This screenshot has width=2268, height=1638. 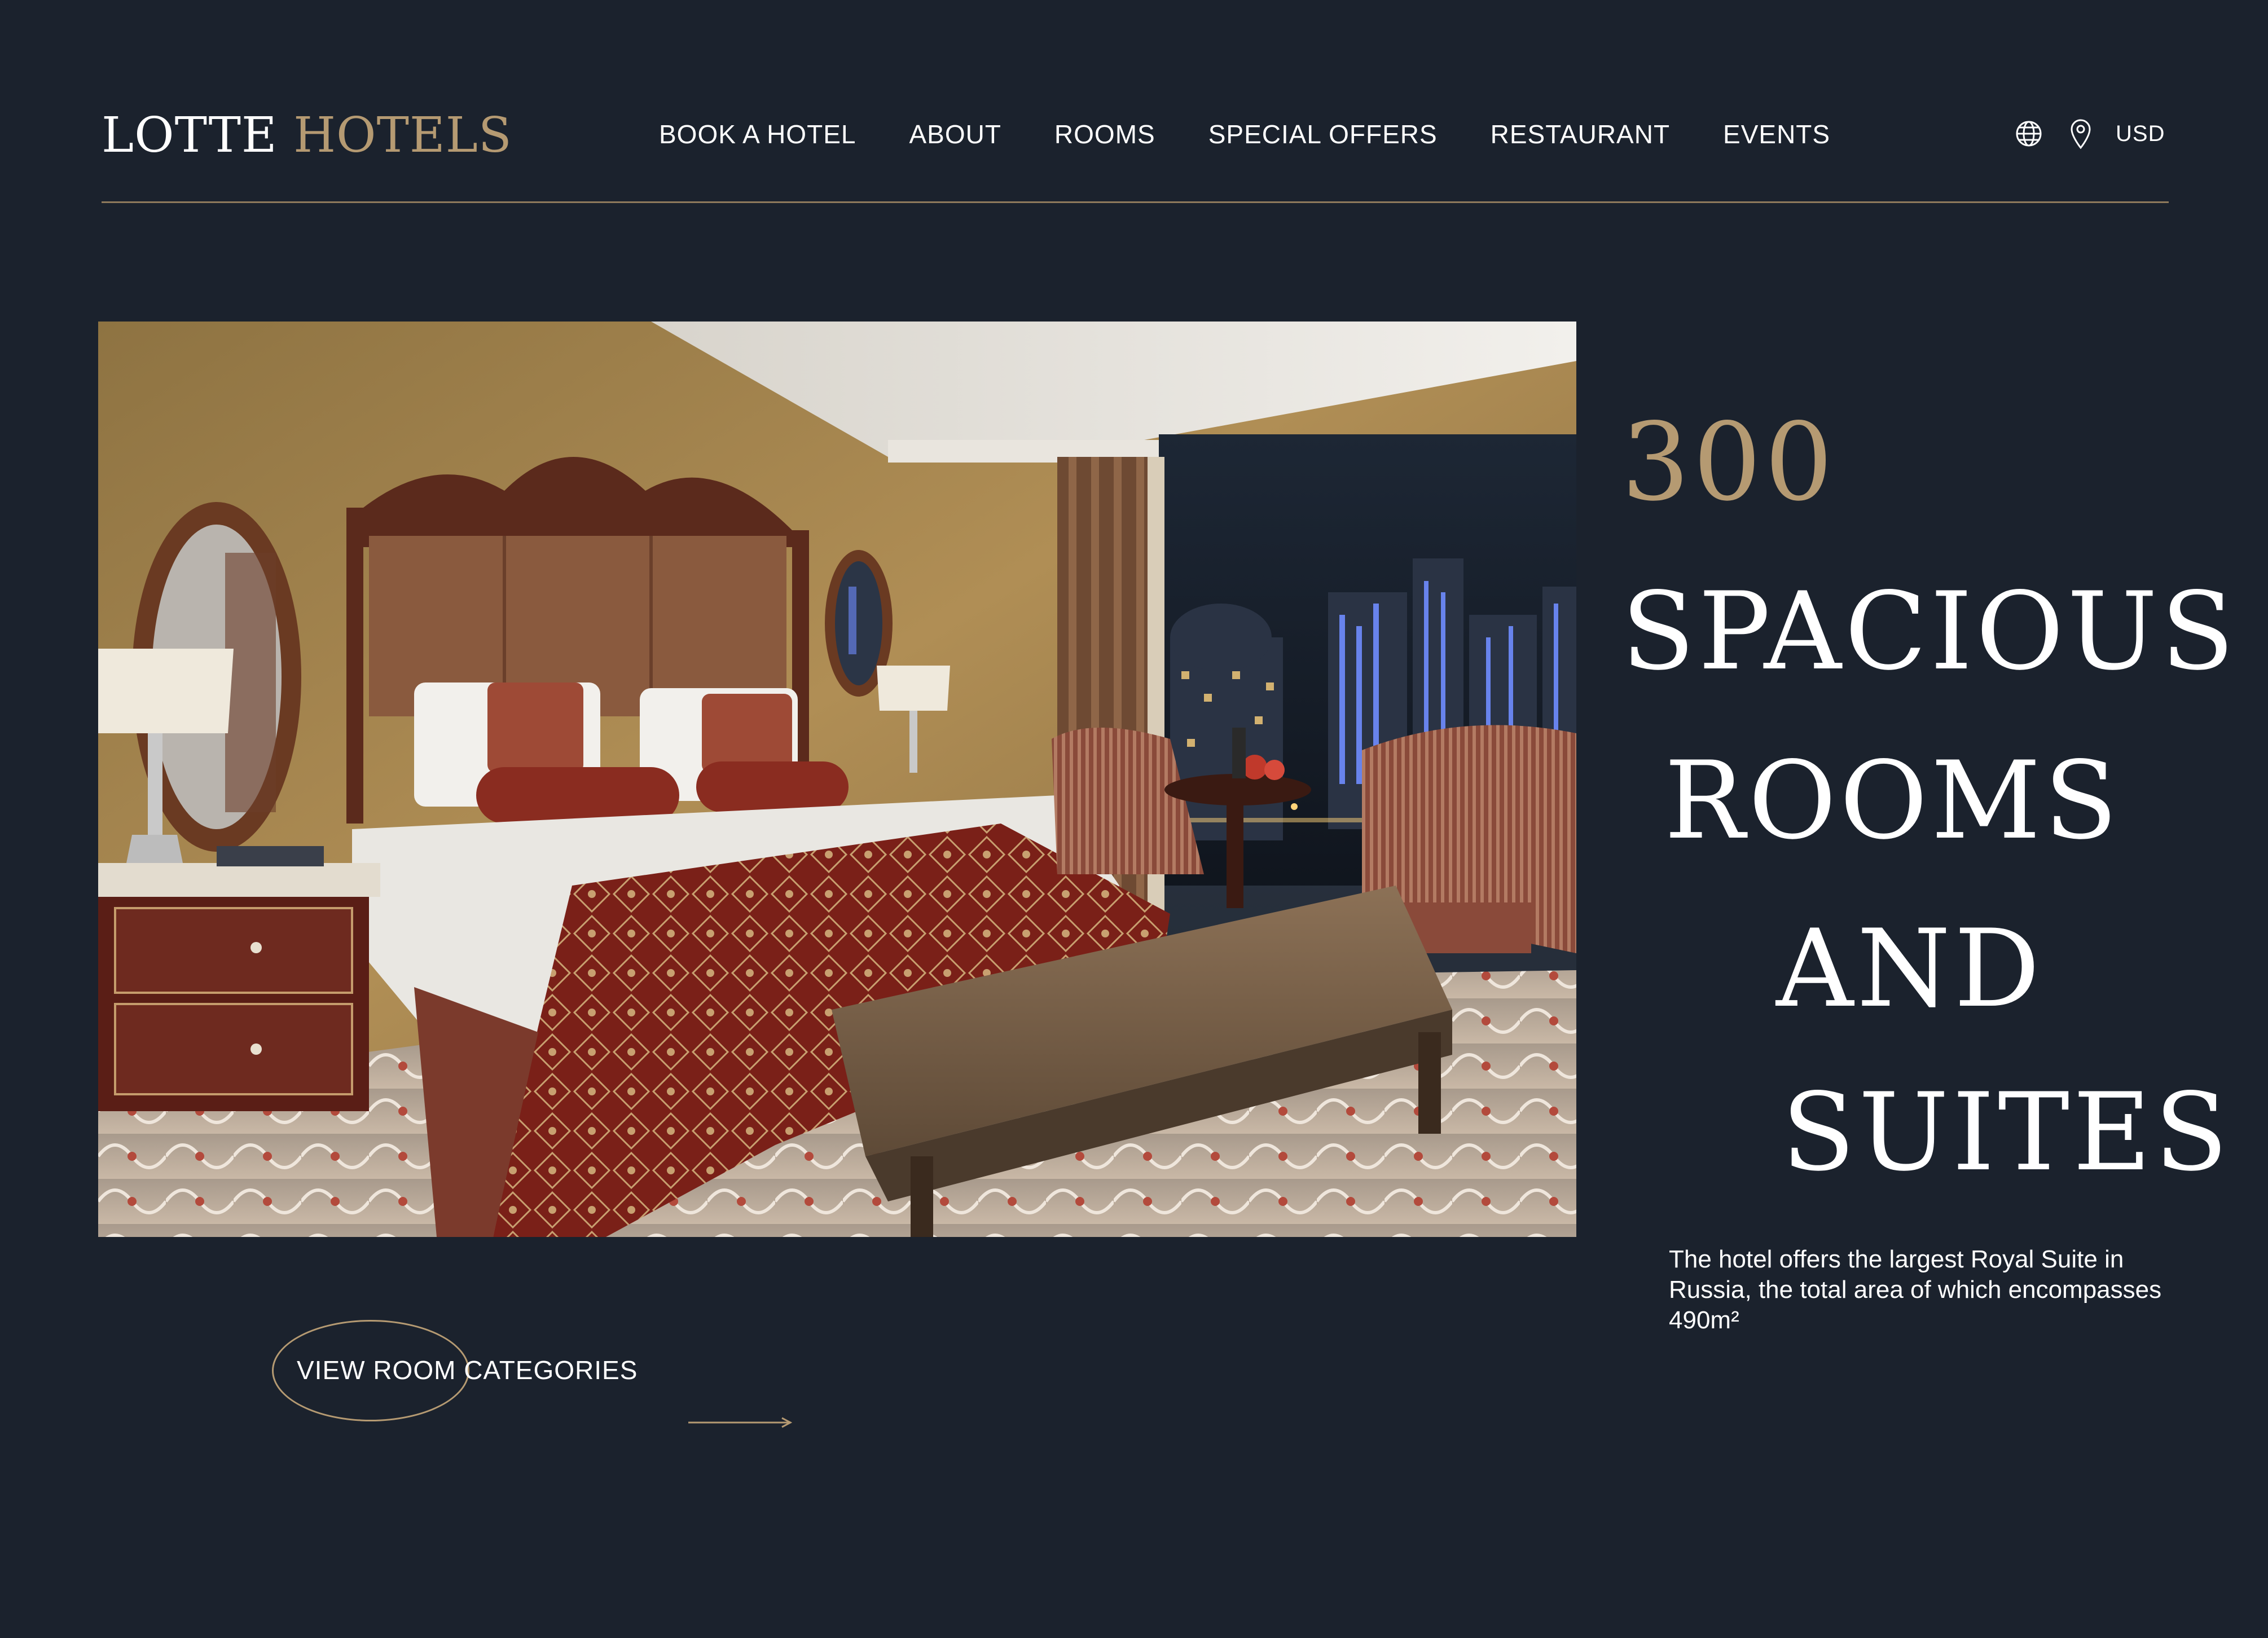 I want to click on nav-item-special-offers: SPECIAL OFFERS, so click(x=1323, y=134).